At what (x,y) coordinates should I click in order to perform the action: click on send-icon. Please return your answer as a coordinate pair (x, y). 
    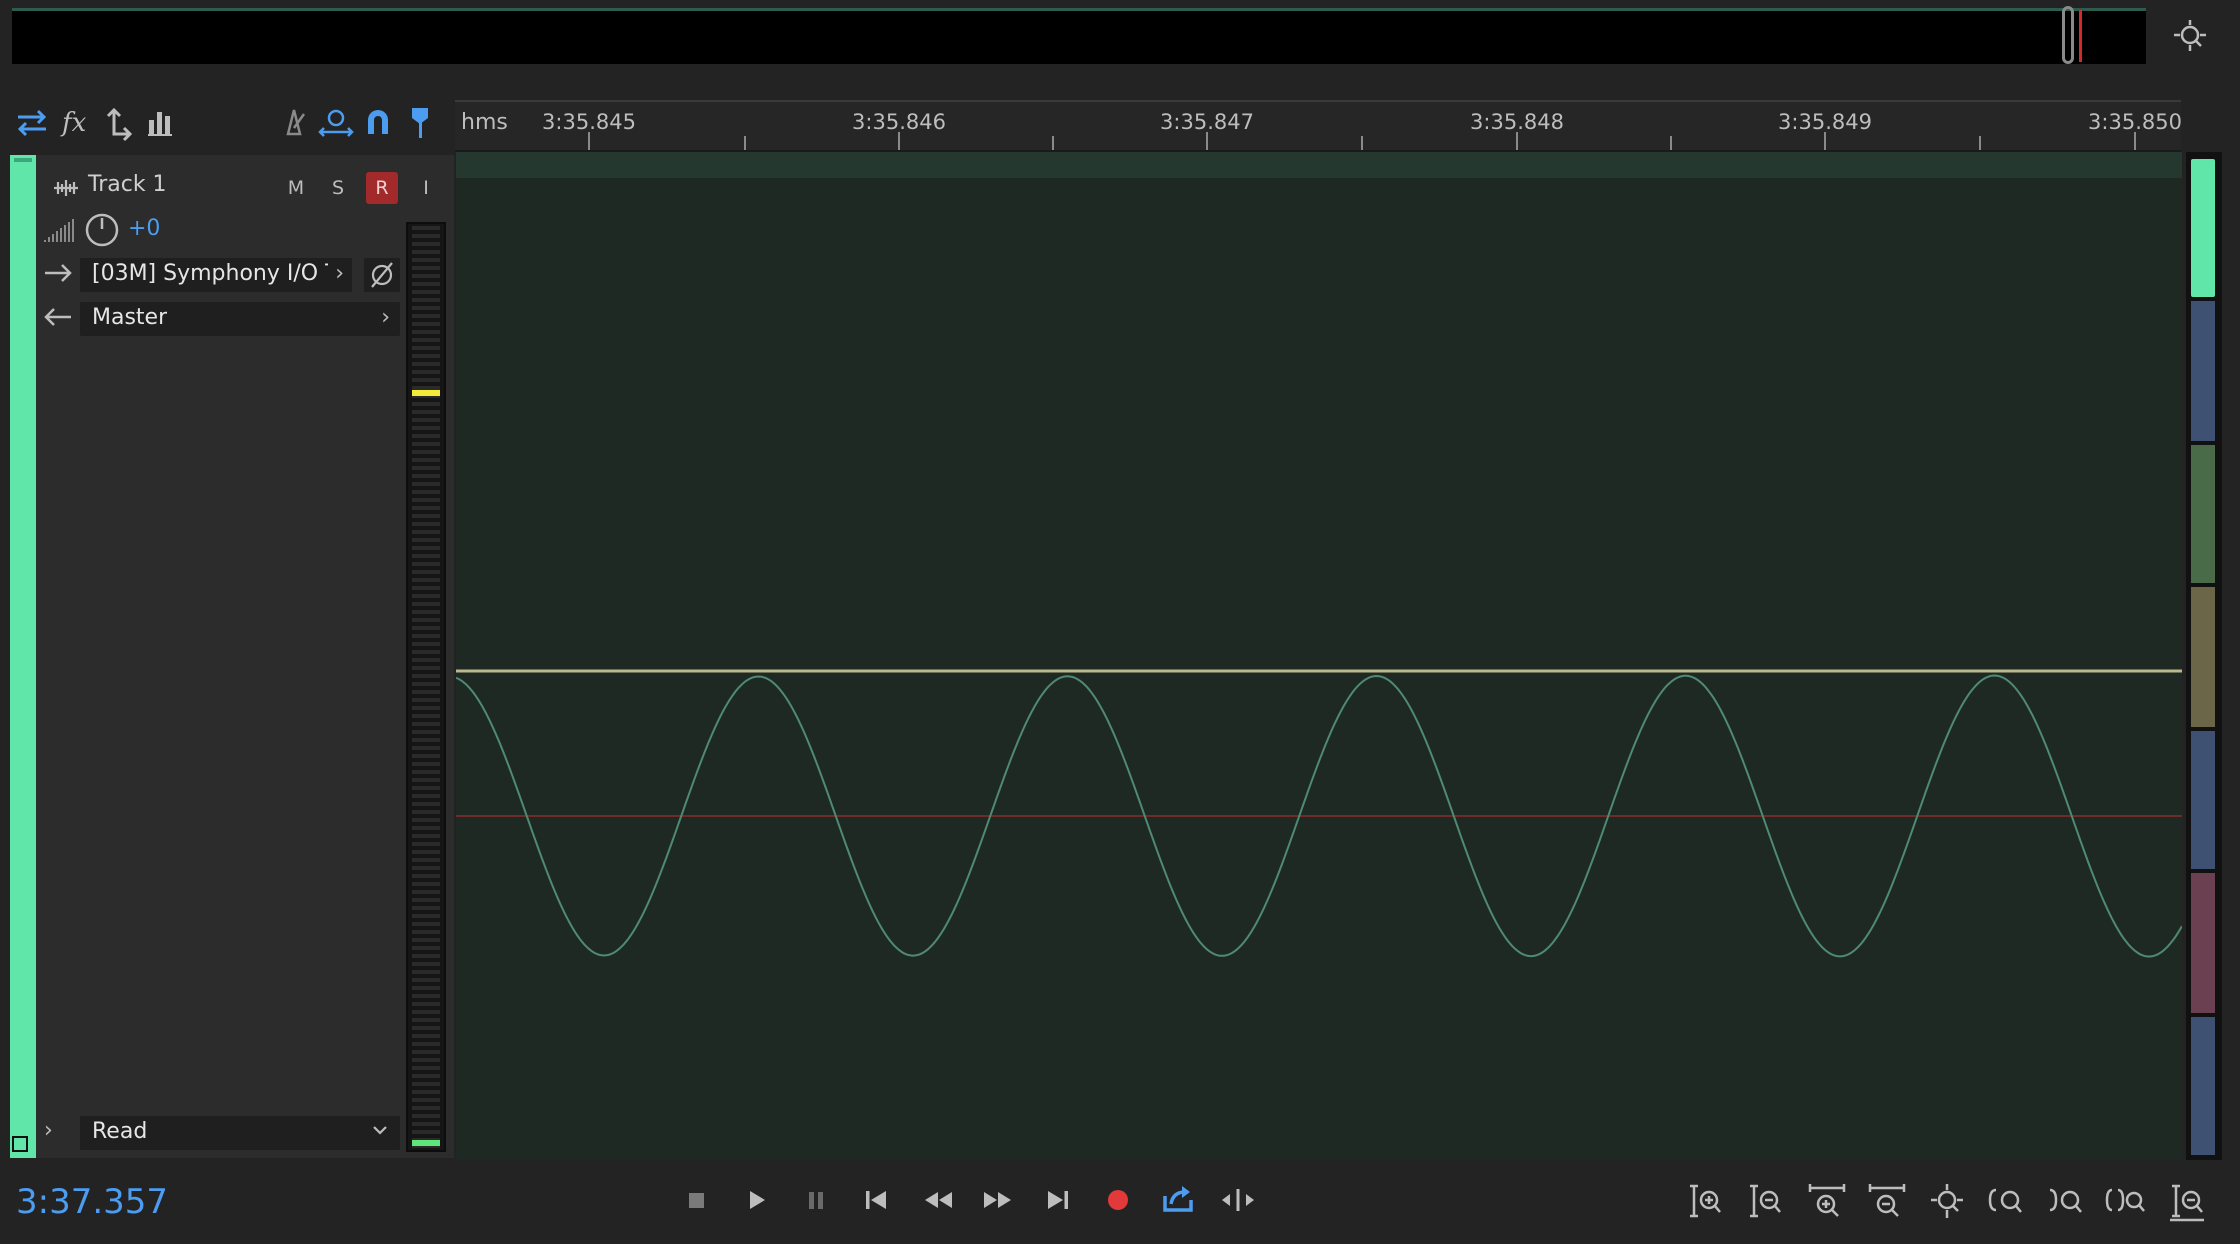
    Looking at the image, I should click on (120, 122).